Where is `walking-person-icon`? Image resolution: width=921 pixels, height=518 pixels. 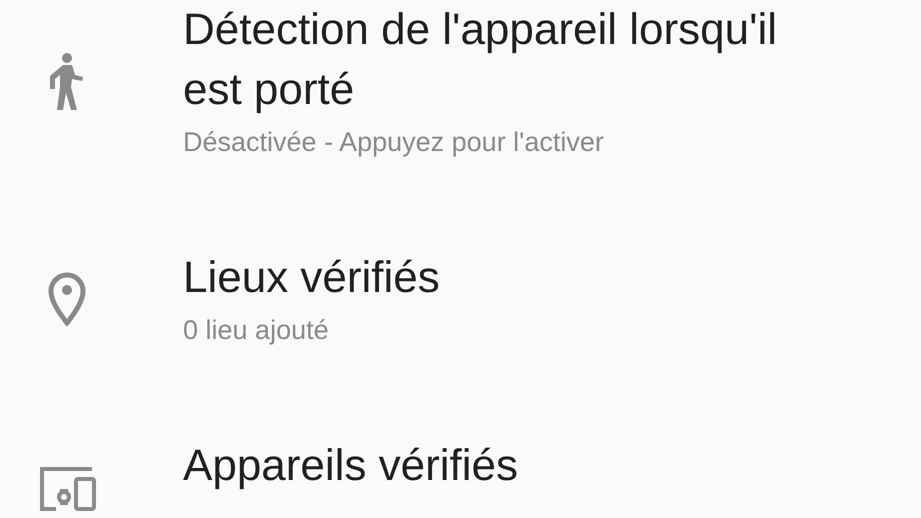 walking-person-icon is located at coordinates (66, 81).